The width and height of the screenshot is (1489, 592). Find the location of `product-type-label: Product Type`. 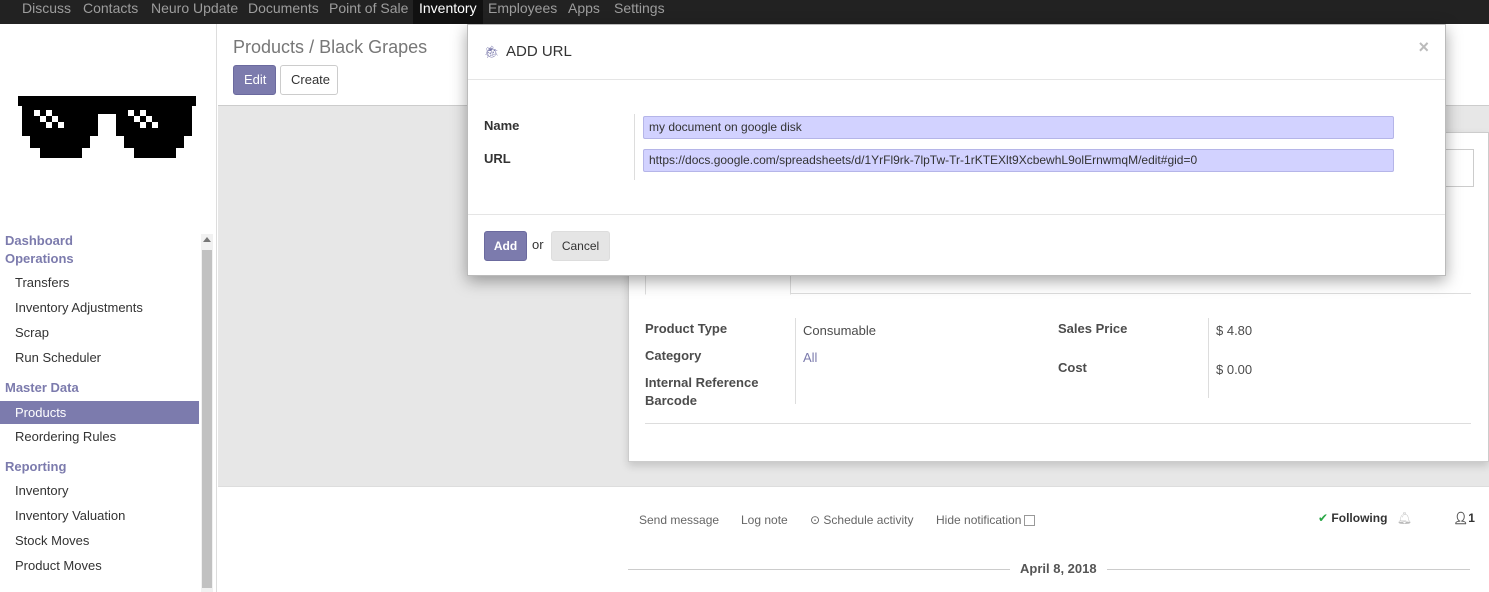

product-type-label: Product Type is located at coordinates (686, 328).